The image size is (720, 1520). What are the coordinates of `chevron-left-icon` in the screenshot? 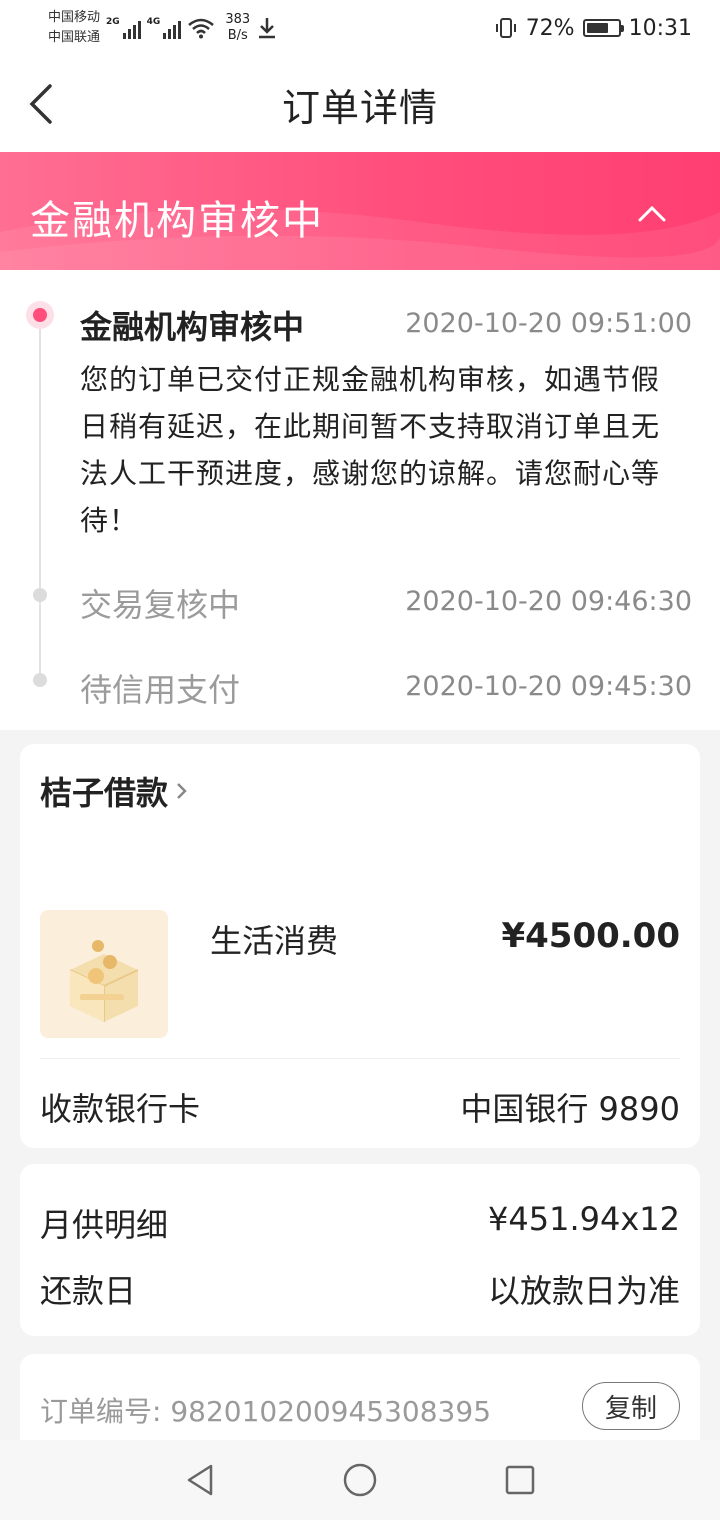 It's located at (42, 104).